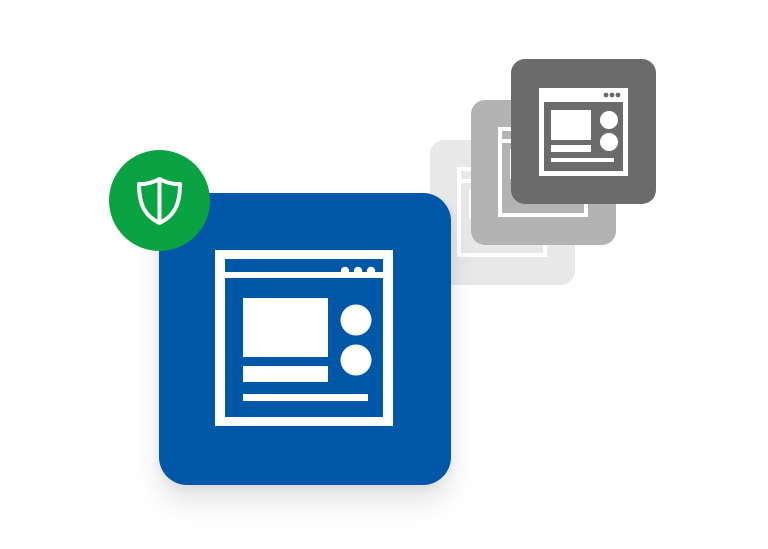 This screenshot has width=768, height=549. I want to click on shield-icon, so click(159, 201).